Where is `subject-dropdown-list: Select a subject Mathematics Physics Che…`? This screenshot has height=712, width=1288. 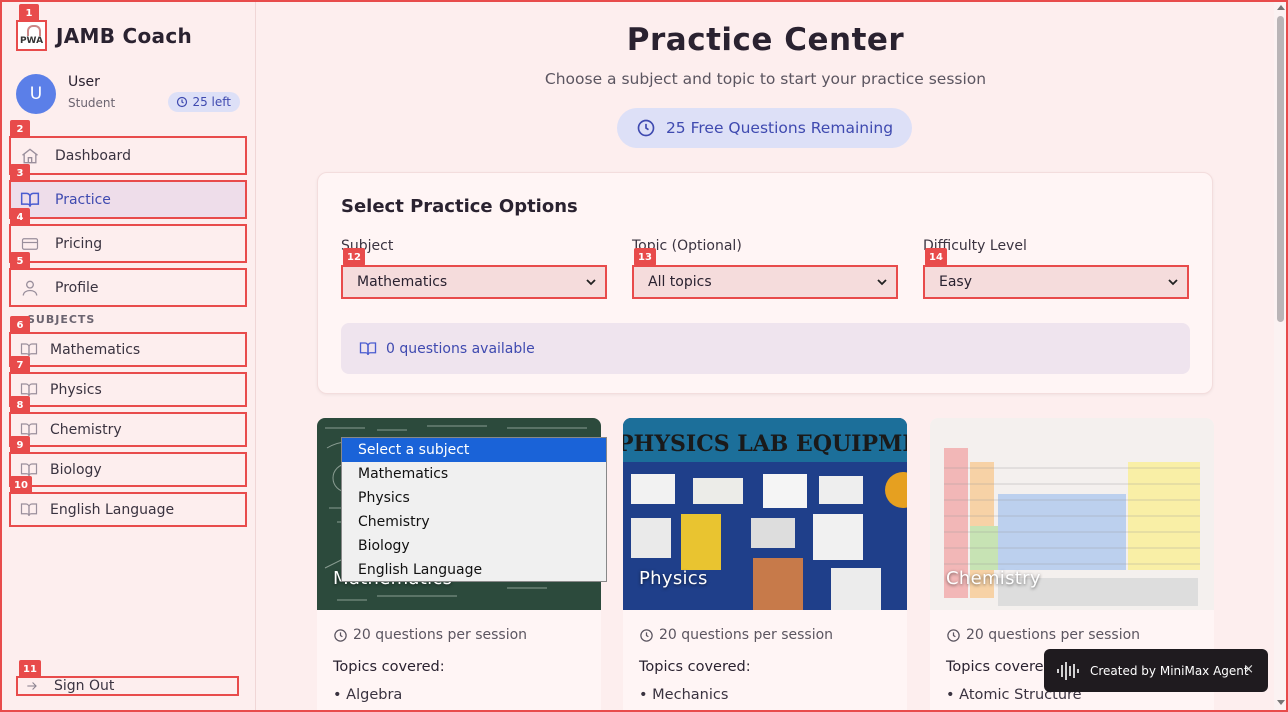
subject-dropdown-list: Select a subject Mathematics Physics Che… is located at coordinates (474, 509).